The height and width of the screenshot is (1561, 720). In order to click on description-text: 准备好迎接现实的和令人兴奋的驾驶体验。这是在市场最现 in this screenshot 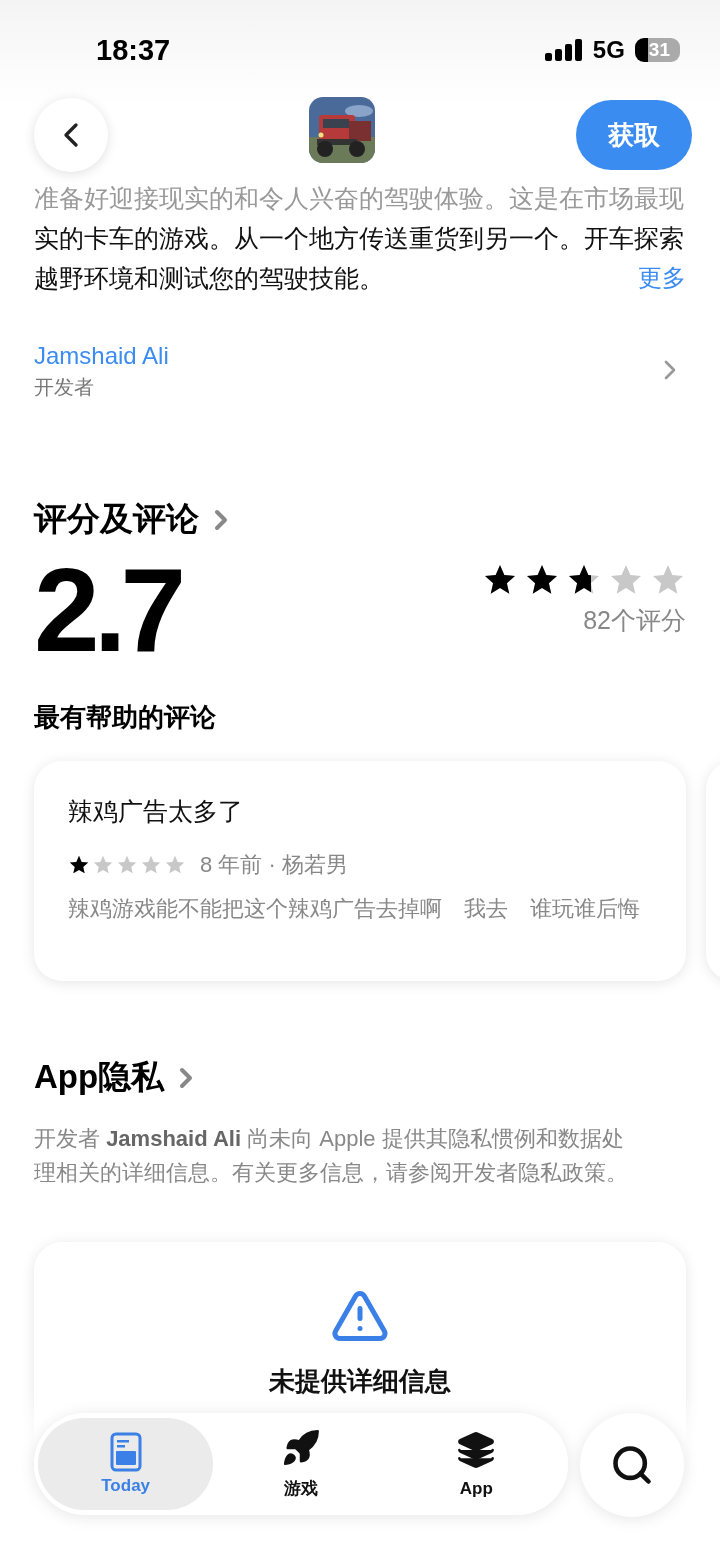, I will do `click(359, 198)`.